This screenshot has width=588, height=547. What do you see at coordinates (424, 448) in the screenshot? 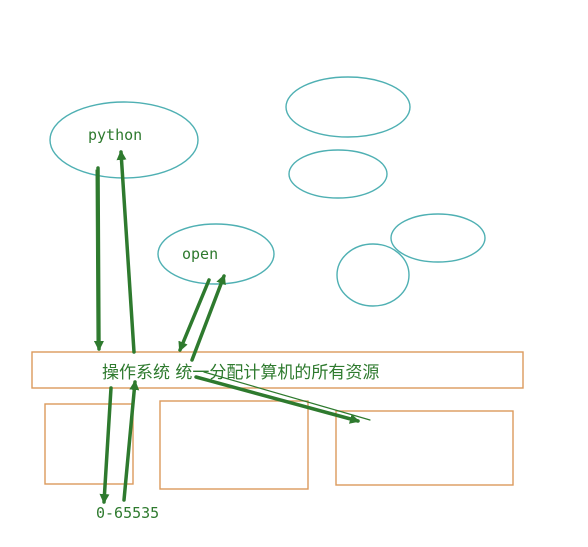
I see `resource-box-right` at bounding box center [424, 448].